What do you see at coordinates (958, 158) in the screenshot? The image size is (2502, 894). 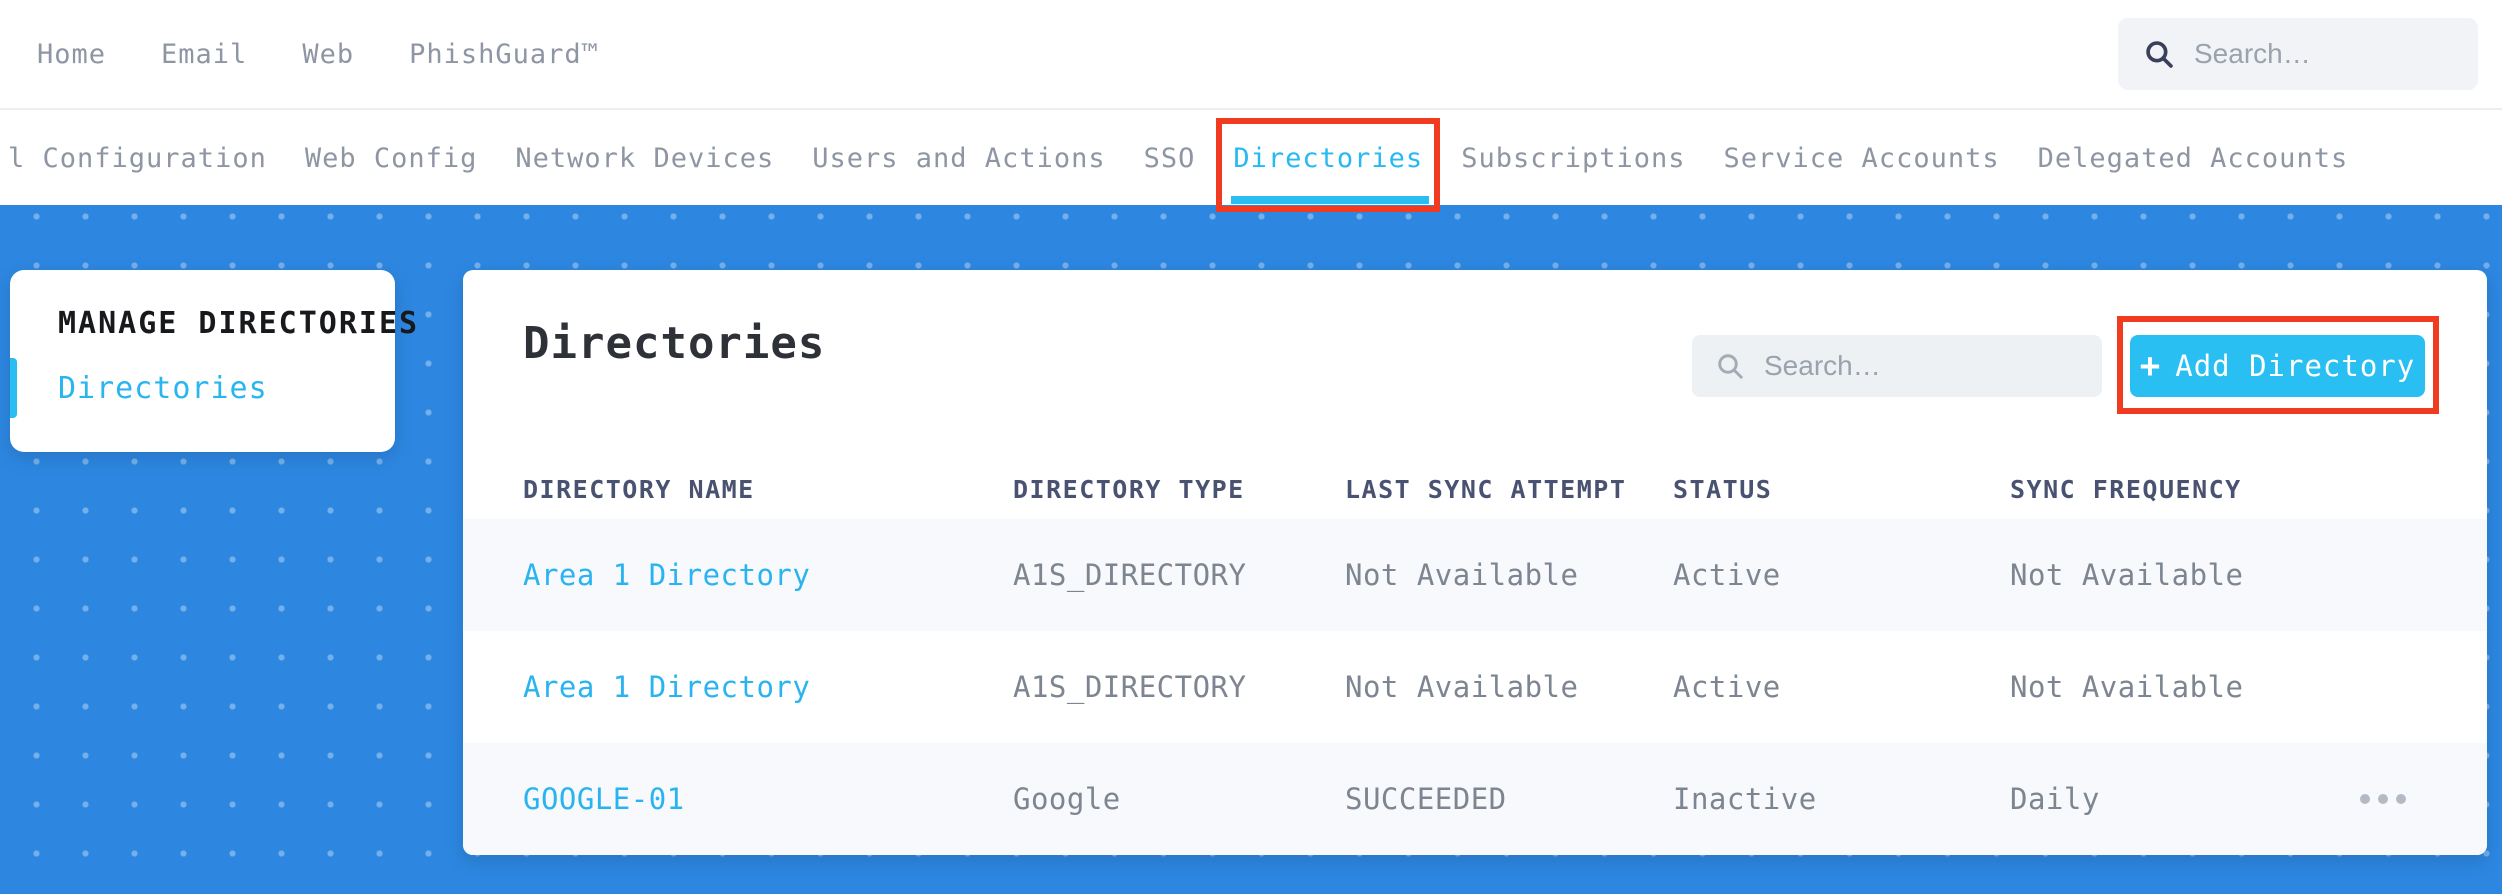 I see `tab-users-and-actions: Users and Actions` at bounding box center [958, 158].